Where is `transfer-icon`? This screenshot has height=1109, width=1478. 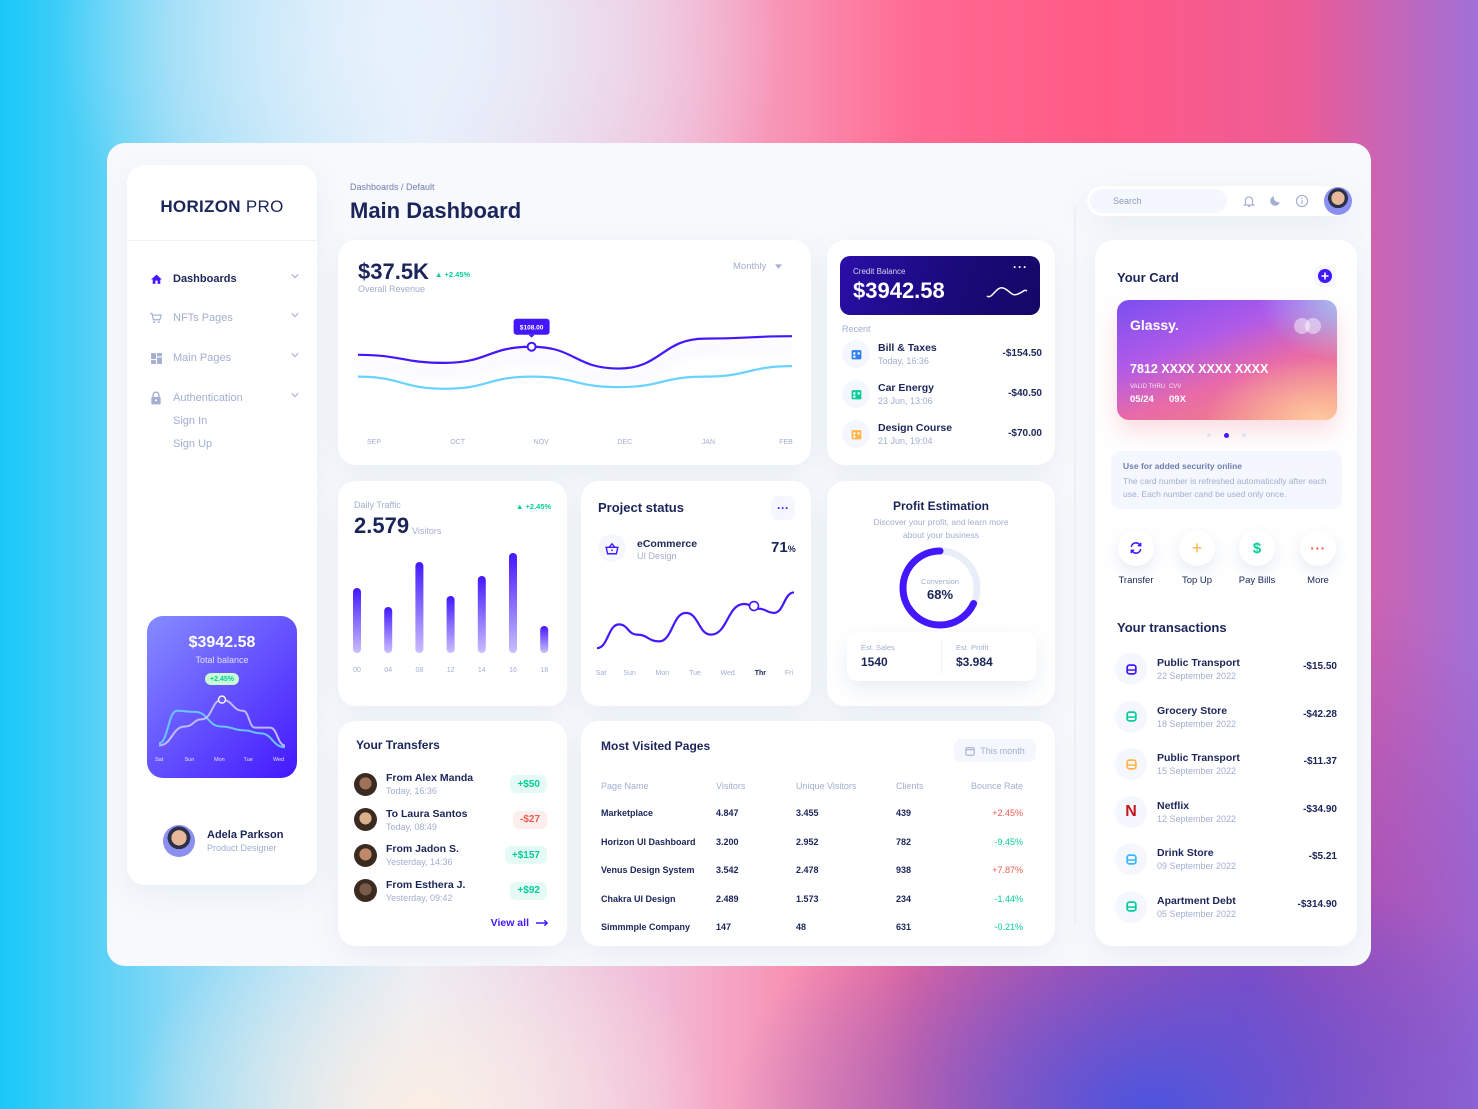 transfer-icon is located at coordinates (1136, 548).